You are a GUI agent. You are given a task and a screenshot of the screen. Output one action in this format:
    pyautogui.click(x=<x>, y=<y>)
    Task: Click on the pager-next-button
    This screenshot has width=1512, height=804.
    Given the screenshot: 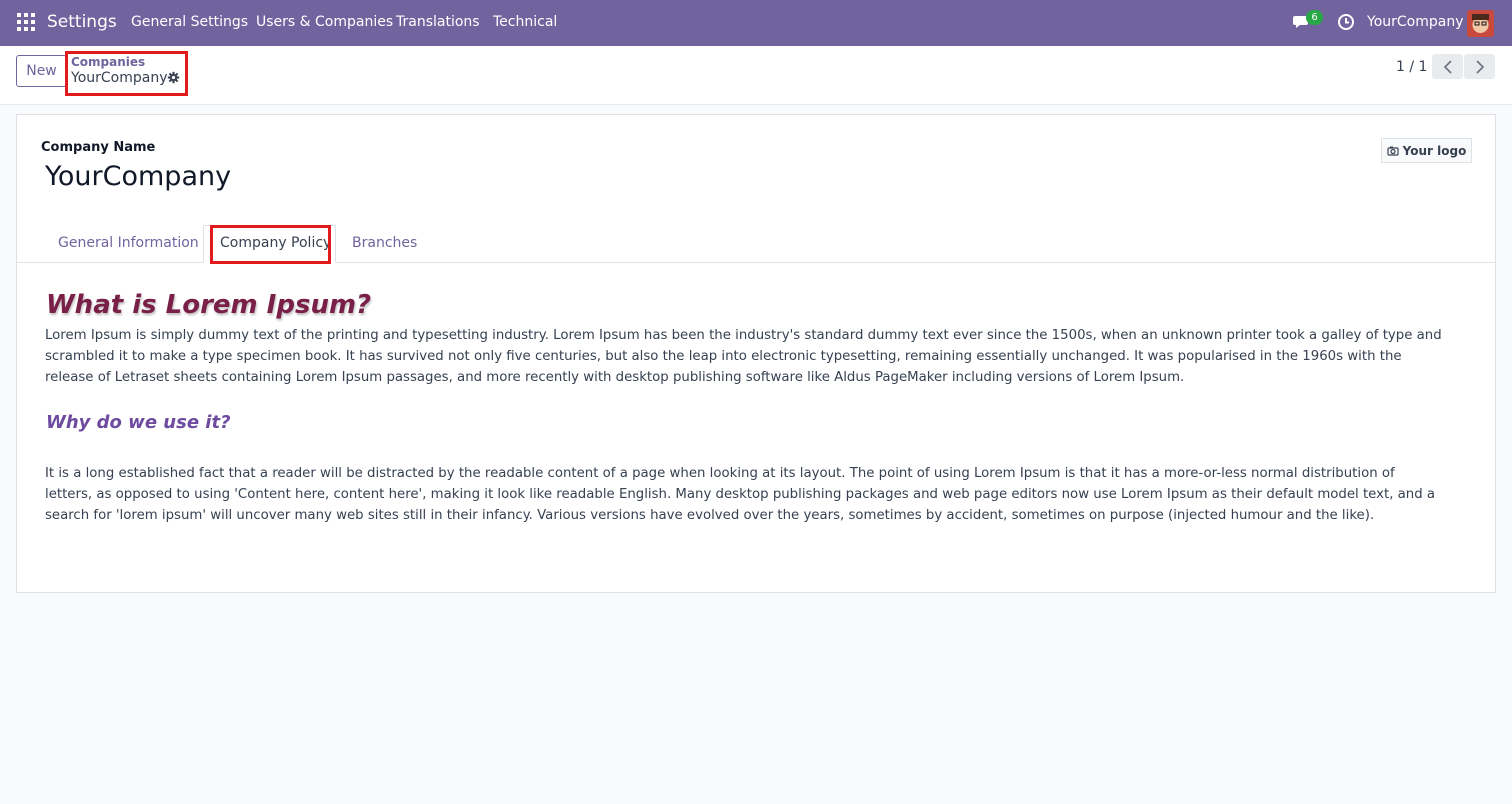 What is the action you would take?
    pyautogui.click(x=1479, y=66)
    